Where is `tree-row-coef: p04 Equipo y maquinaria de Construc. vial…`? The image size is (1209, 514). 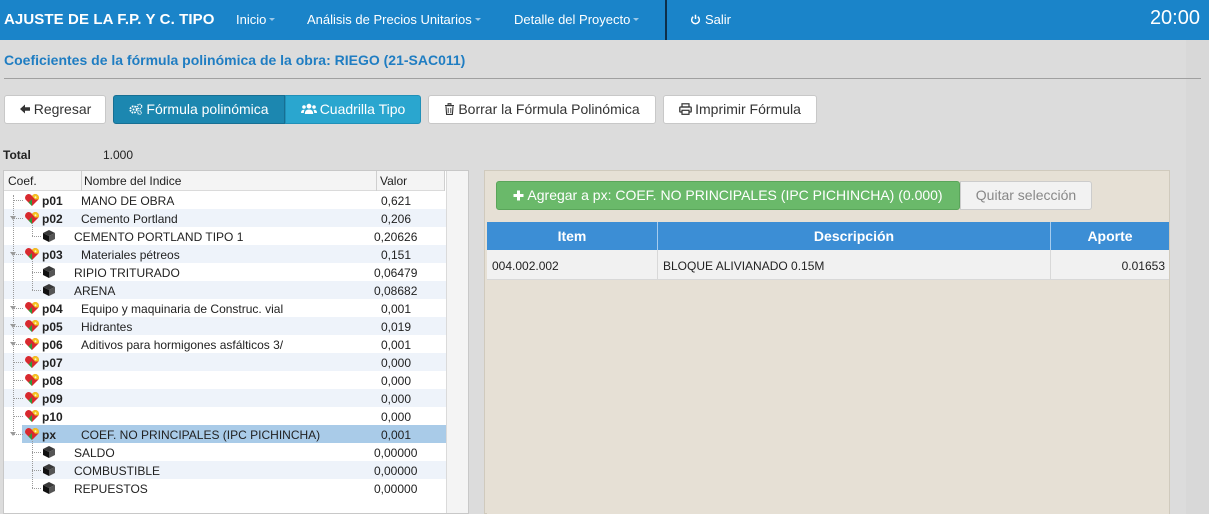 tree-row-coef: p04 Equipo y maquinaria de Construc. vial… is located at coordinates (227, 308).